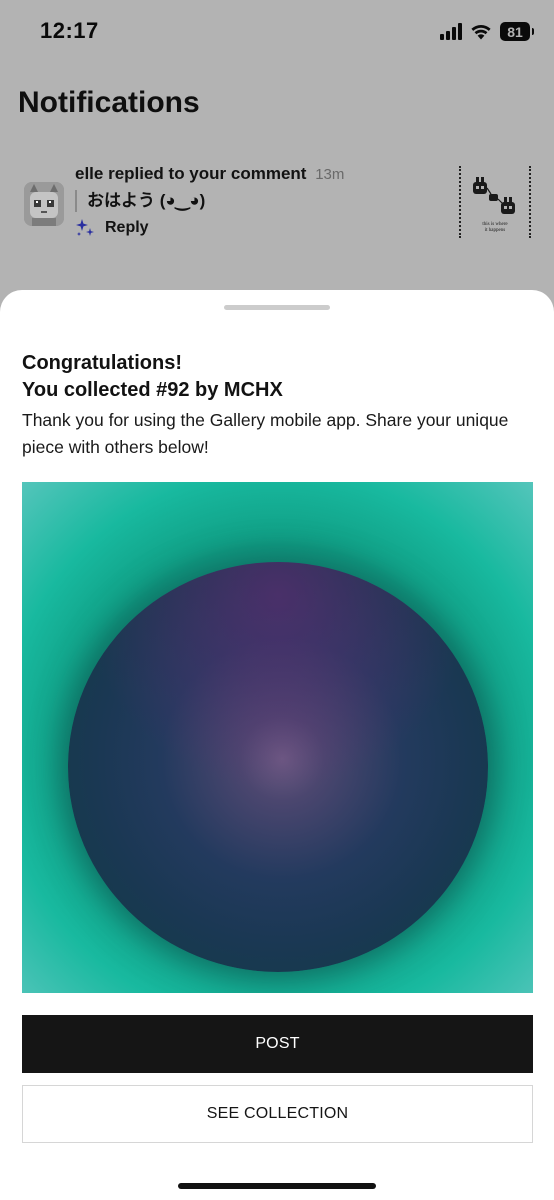  I want to click on battery-level: 81, so click(515, 31).